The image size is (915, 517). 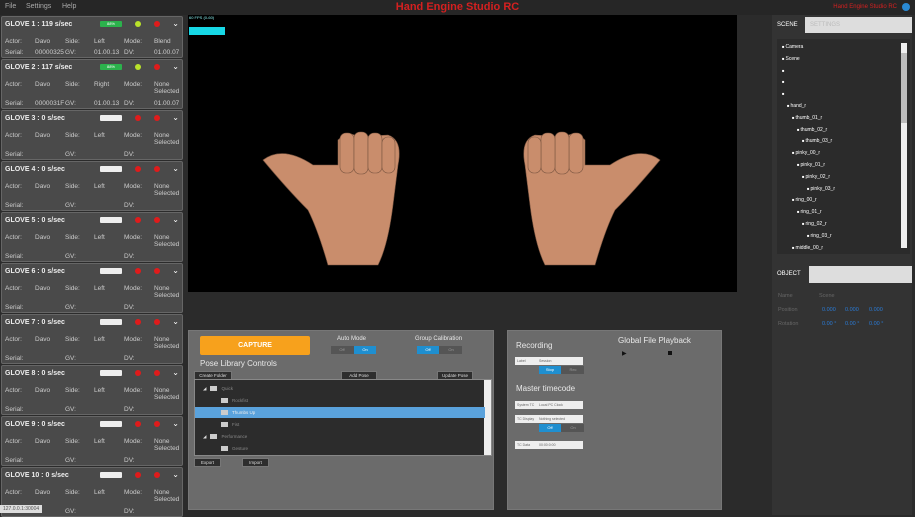 I want to click on tab-object: OBJECT, so click(x=790, y=274).